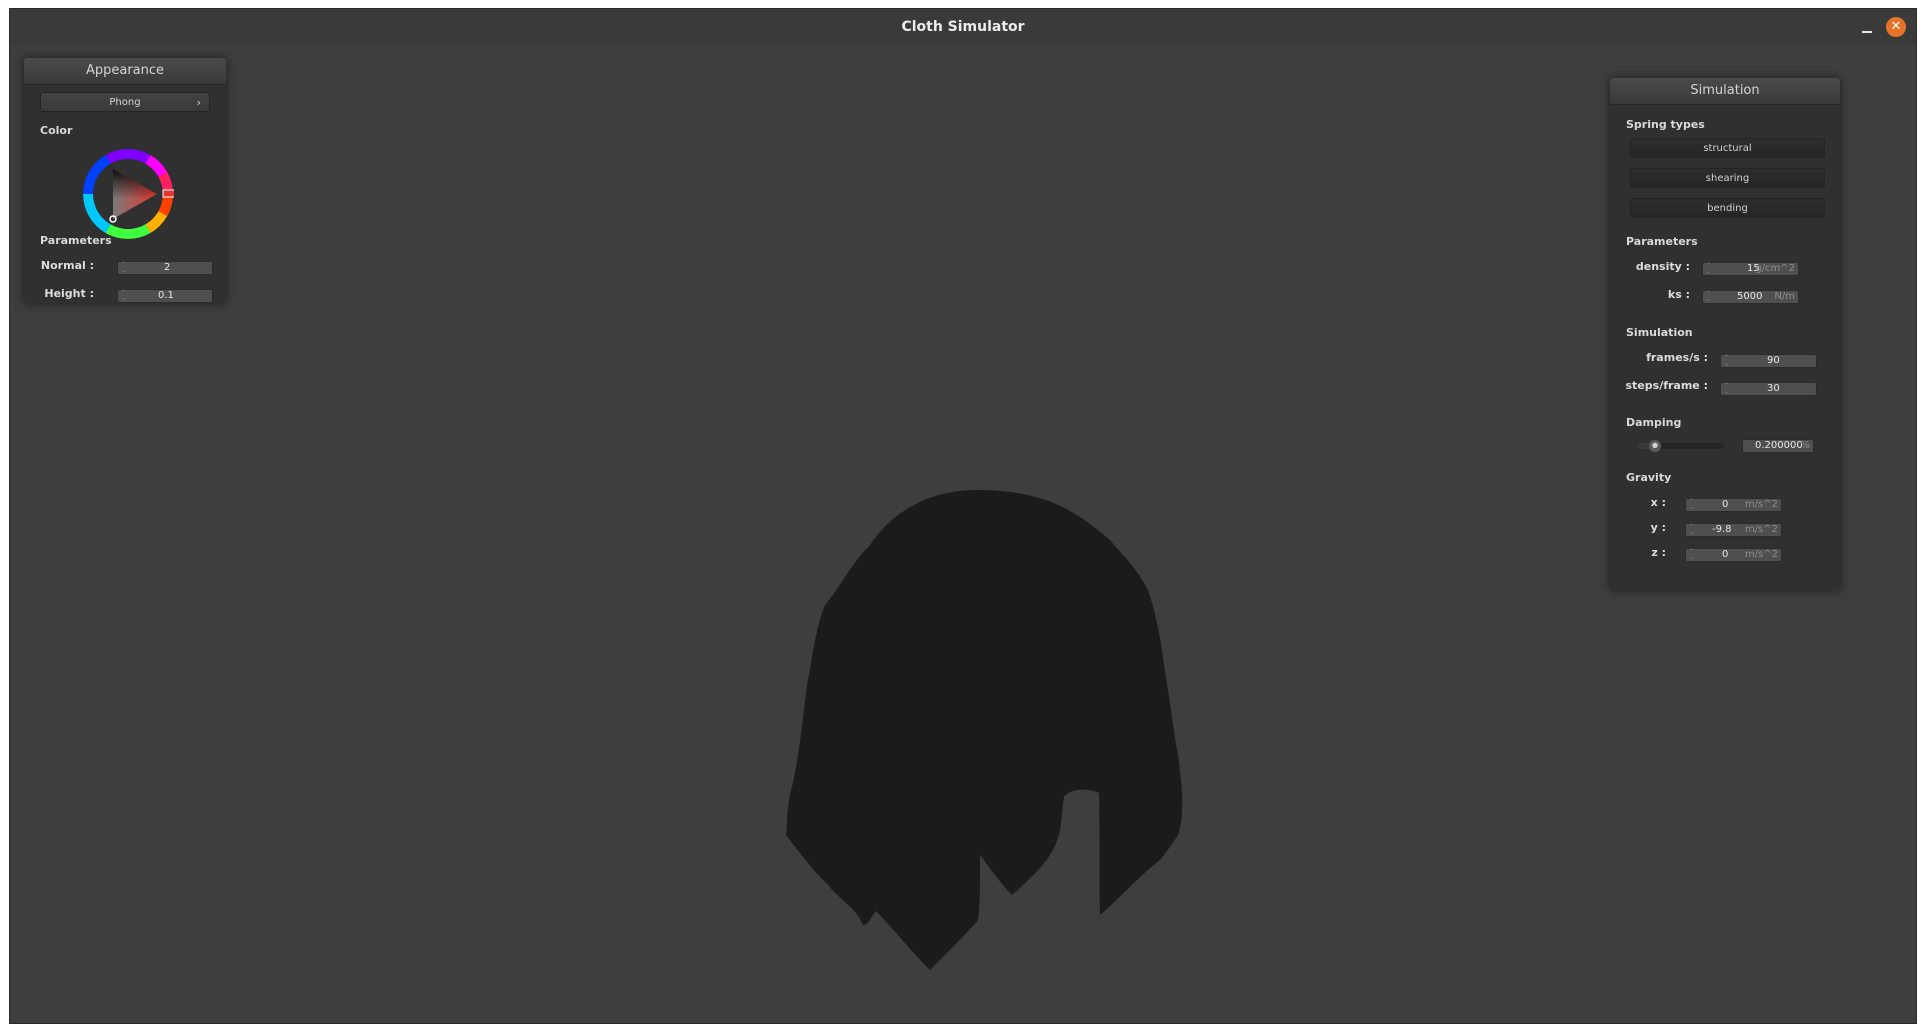  I want to click on title-bar: Cloth Simulator ✕, so click(963, 27).